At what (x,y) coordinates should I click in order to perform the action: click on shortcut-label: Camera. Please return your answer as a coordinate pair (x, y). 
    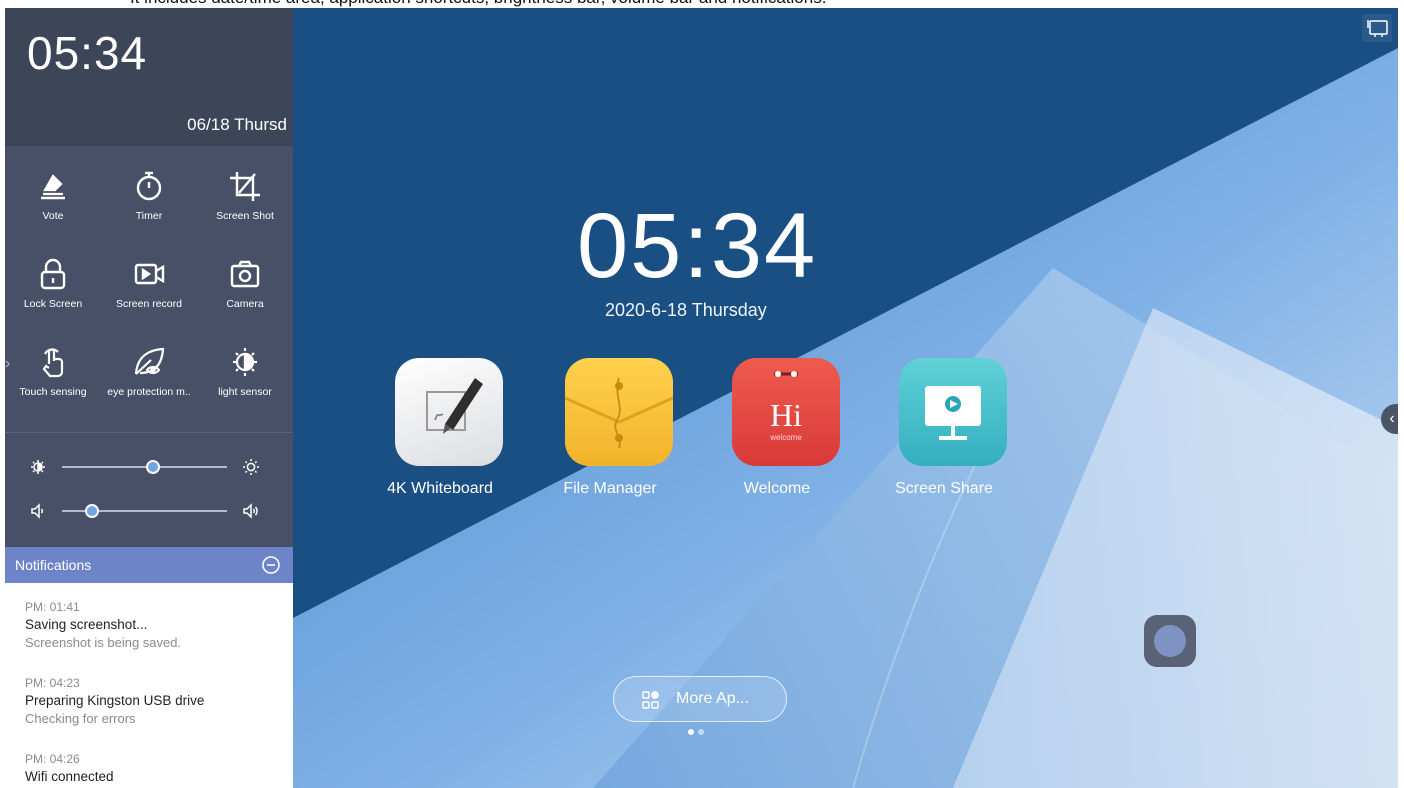
    Looking at the image, I should click on (245, 304).